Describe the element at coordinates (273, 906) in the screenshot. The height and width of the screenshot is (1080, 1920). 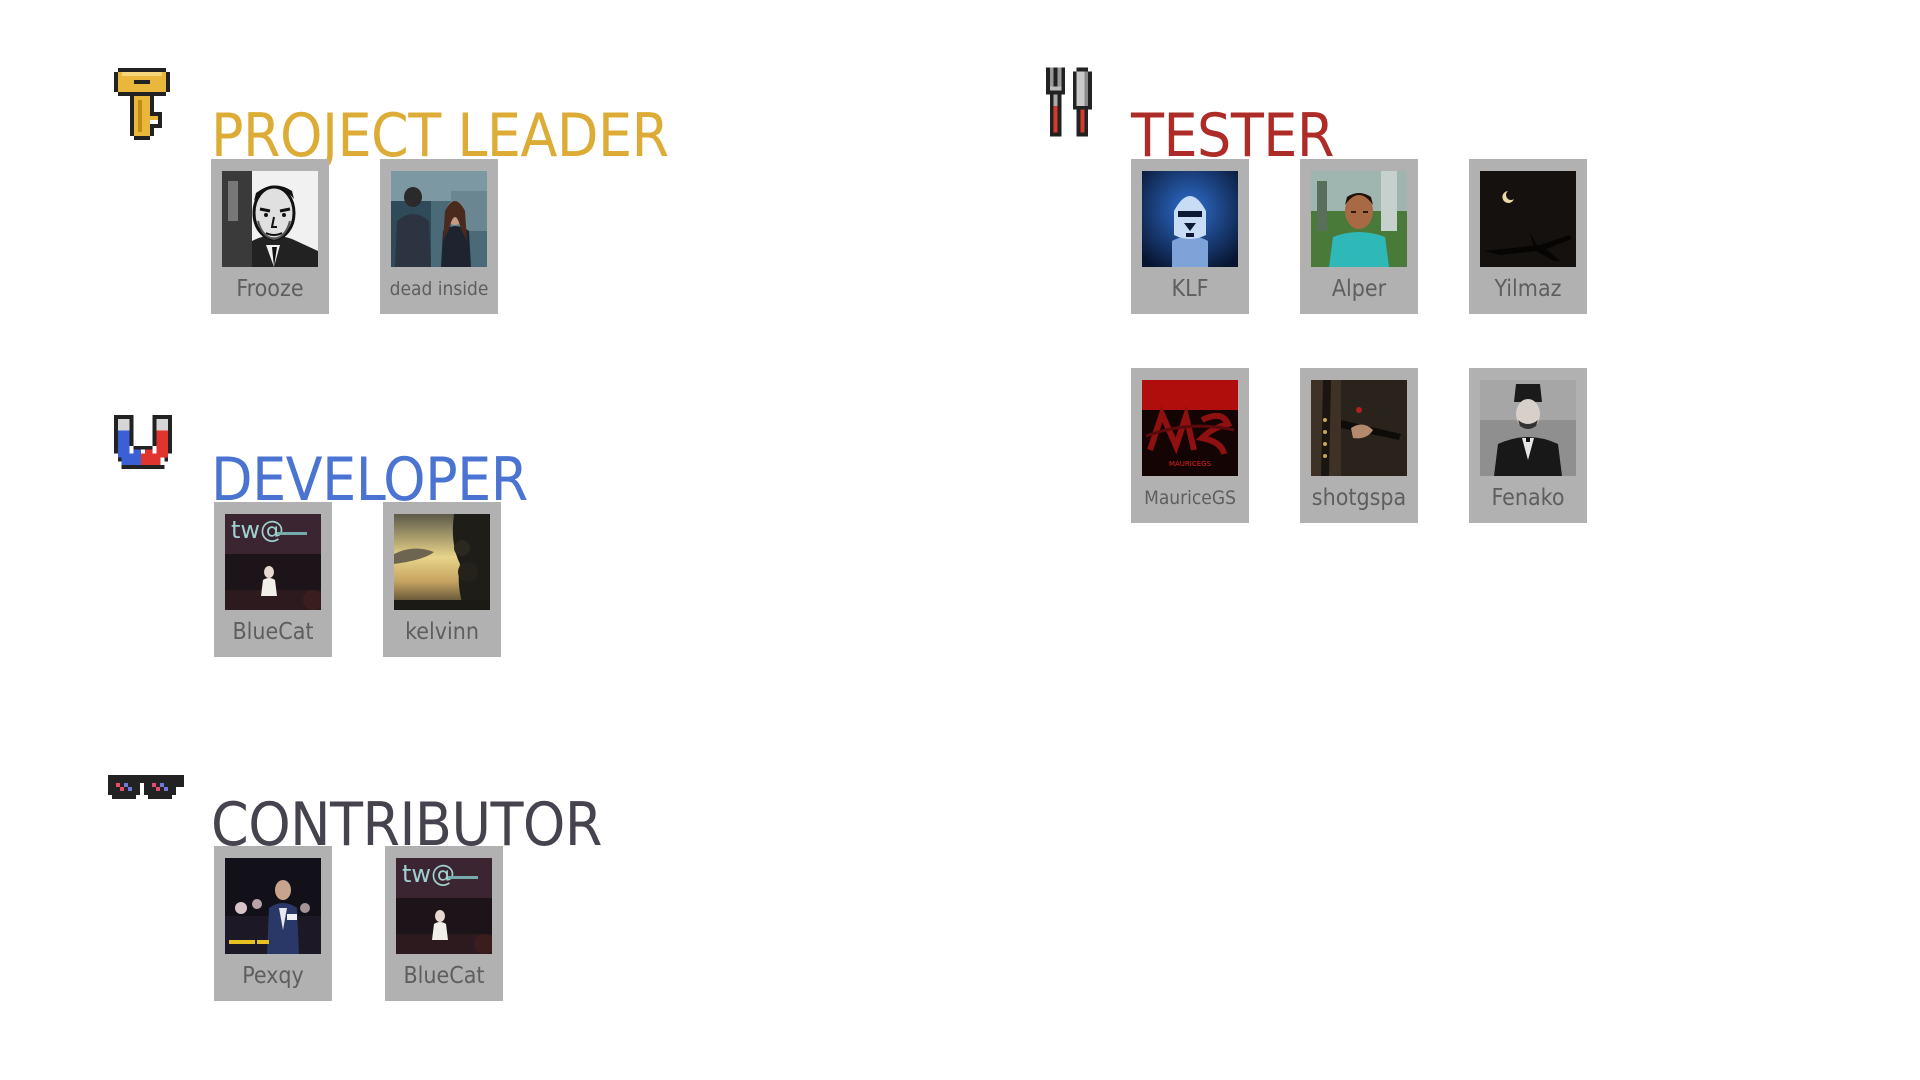
I see `crowd-avatar` at that location.